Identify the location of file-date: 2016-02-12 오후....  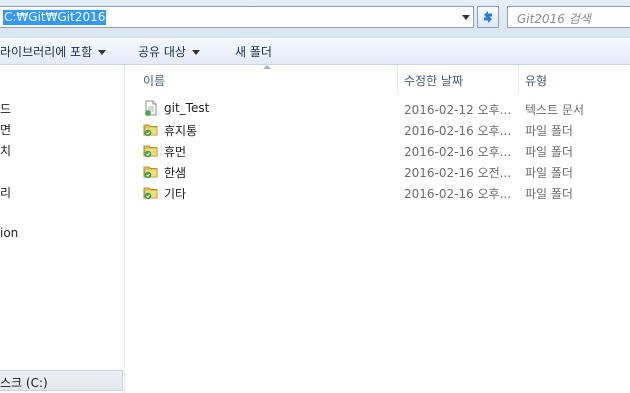
(458, 110).